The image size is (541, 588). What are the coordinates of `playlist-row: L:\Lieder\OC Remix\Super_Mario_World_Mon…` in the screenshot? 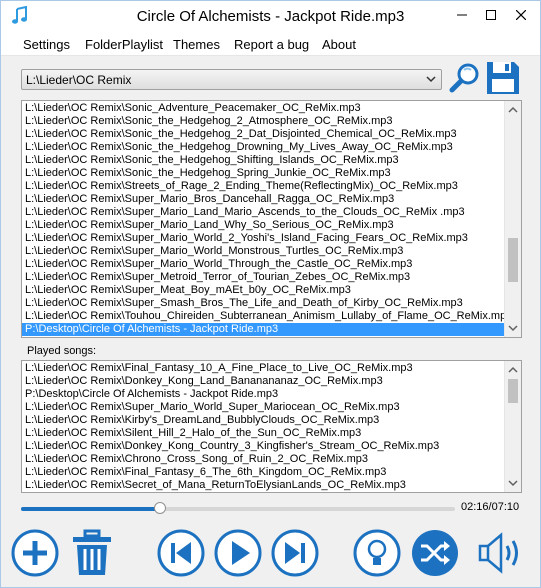 It's located at (263, 251).